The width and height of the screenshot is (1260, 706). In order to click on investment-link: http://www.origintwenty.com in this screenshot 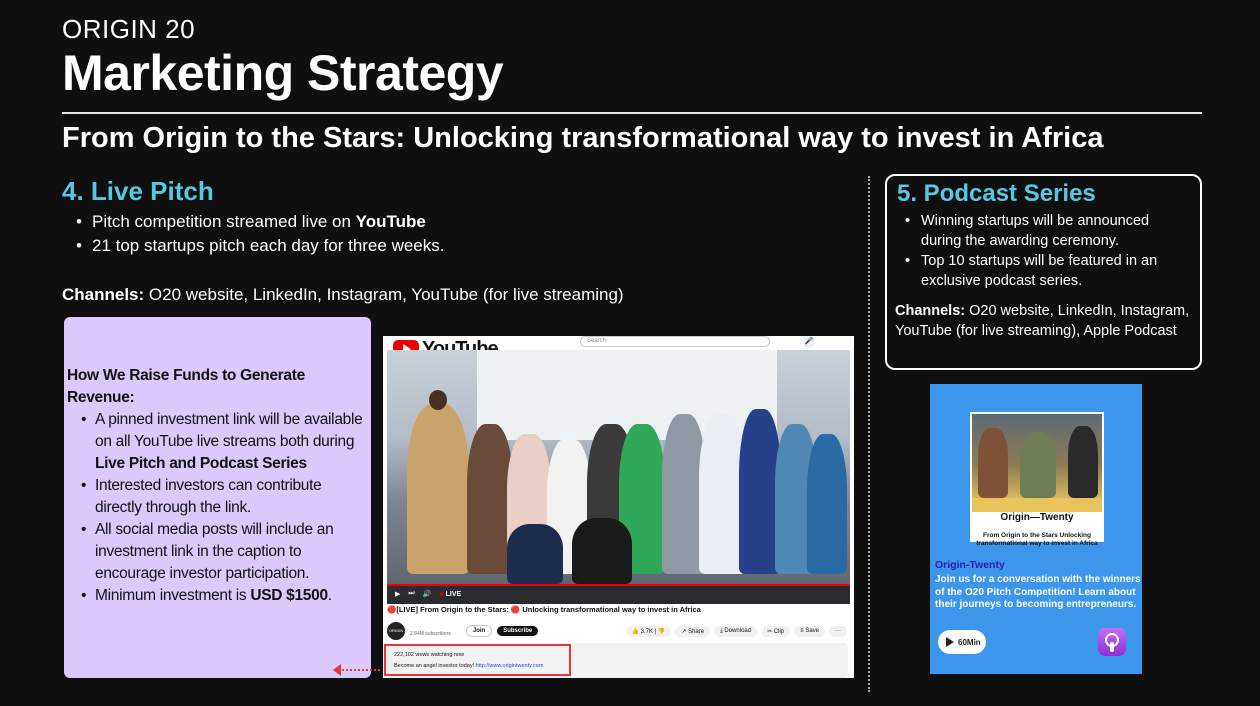, I will do `click(510, 666)`.